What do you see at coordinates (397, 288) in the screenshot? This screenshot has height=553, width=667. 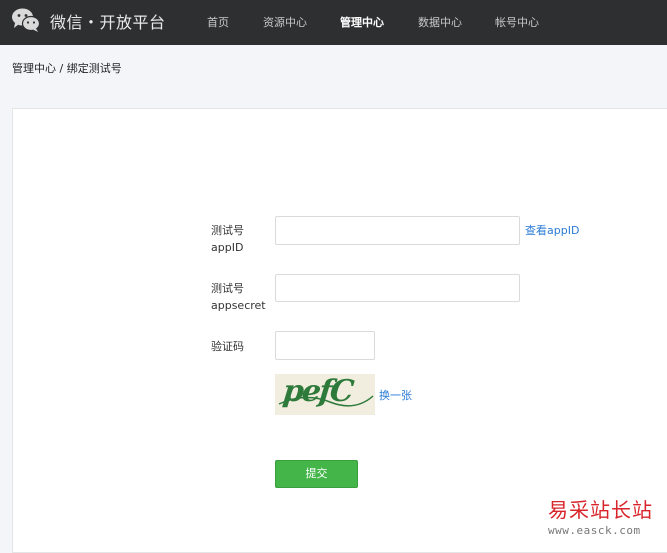 I see `appsecret-input` at bounding box center [397, 288].